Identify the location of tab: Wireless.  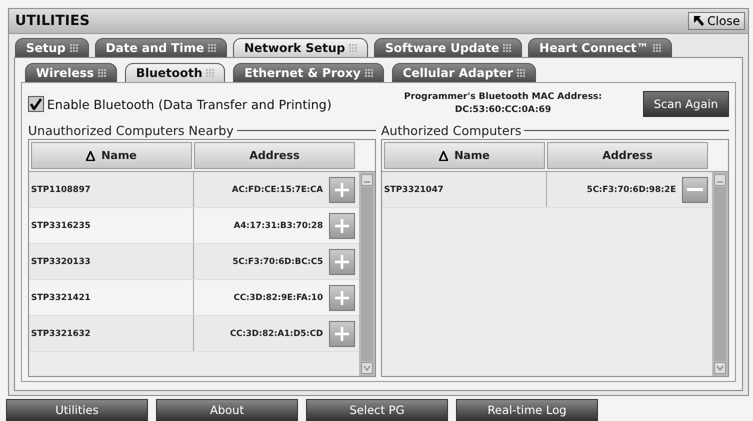
(71, 72).